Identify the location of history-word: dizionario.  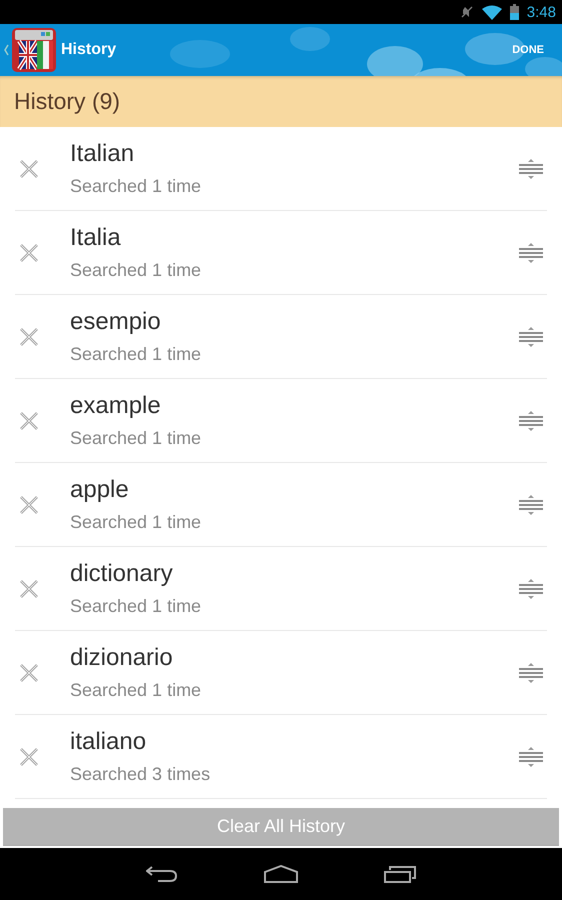
(294, 658).